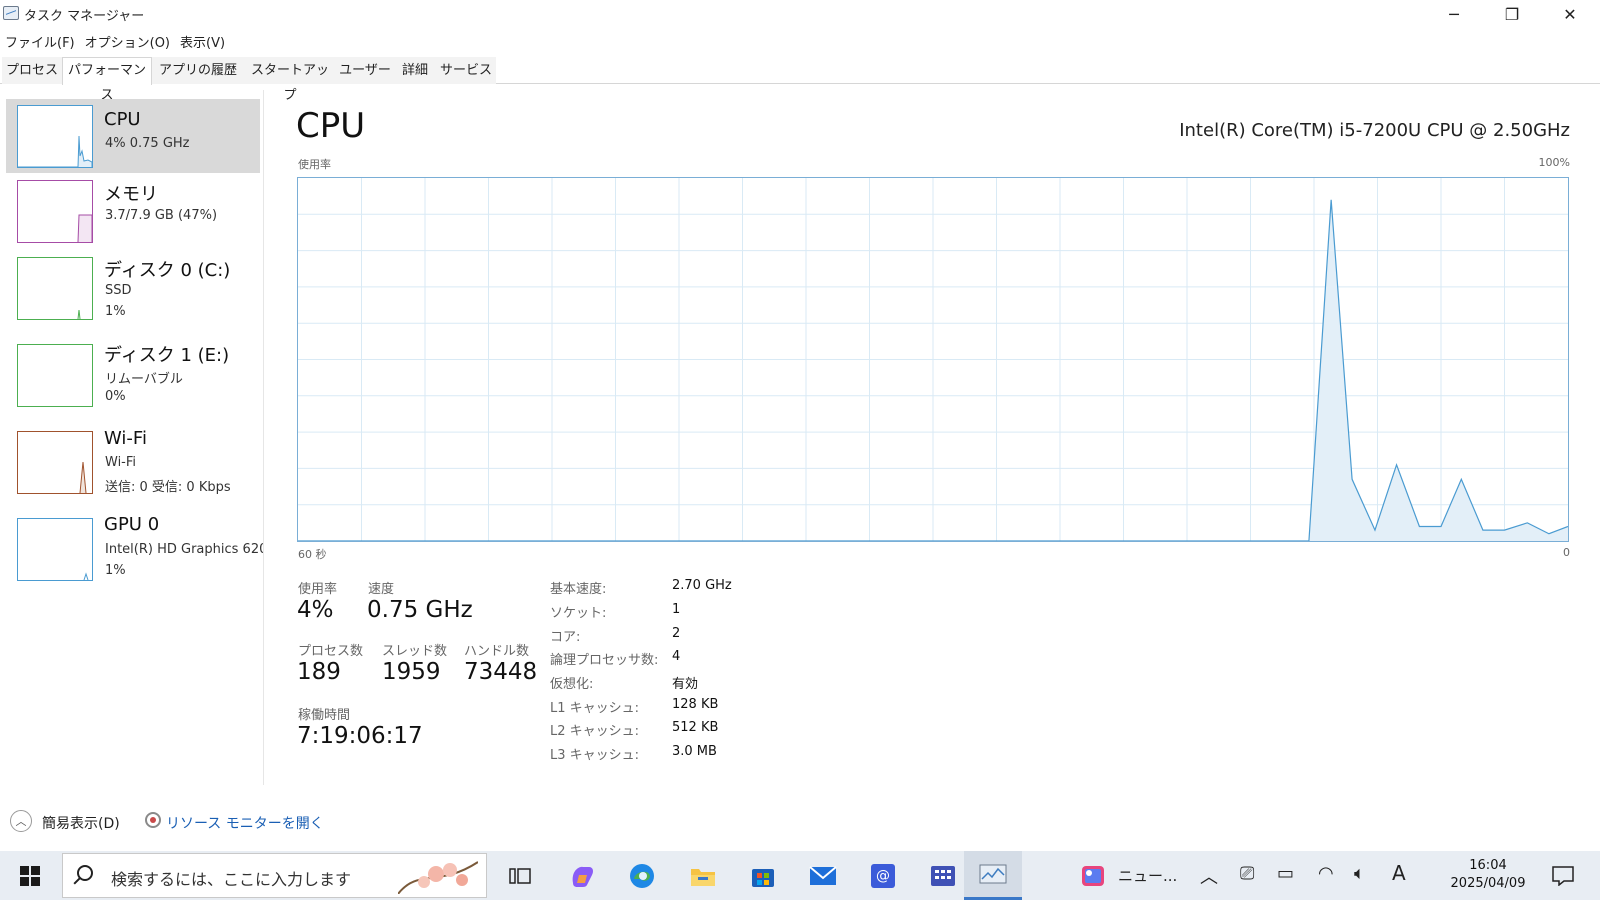 The width and height of the screenshot is (1600, 900). I want to click on meet-now-icon: ⎚, so click(1247, 873).